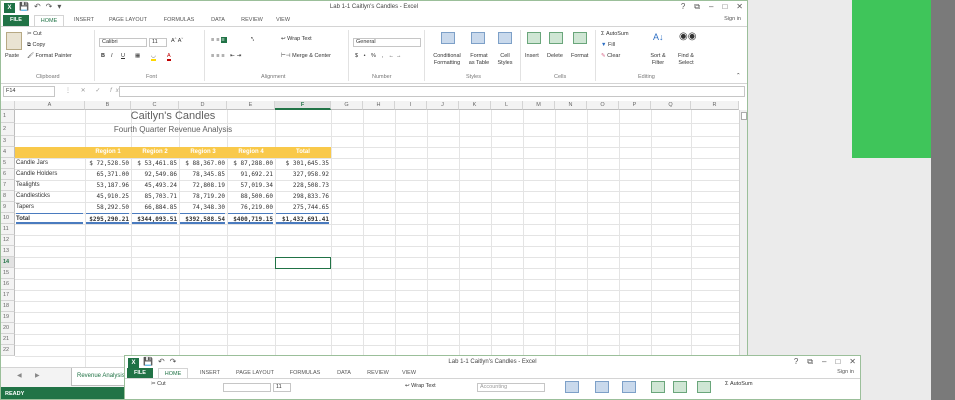 Image resolution: width=955 pixels, height=400 pixels. What do you see at coordinates (711, 7) in the screenshot?
I see `minimize-icon: –` at bounding box center [711, 7].